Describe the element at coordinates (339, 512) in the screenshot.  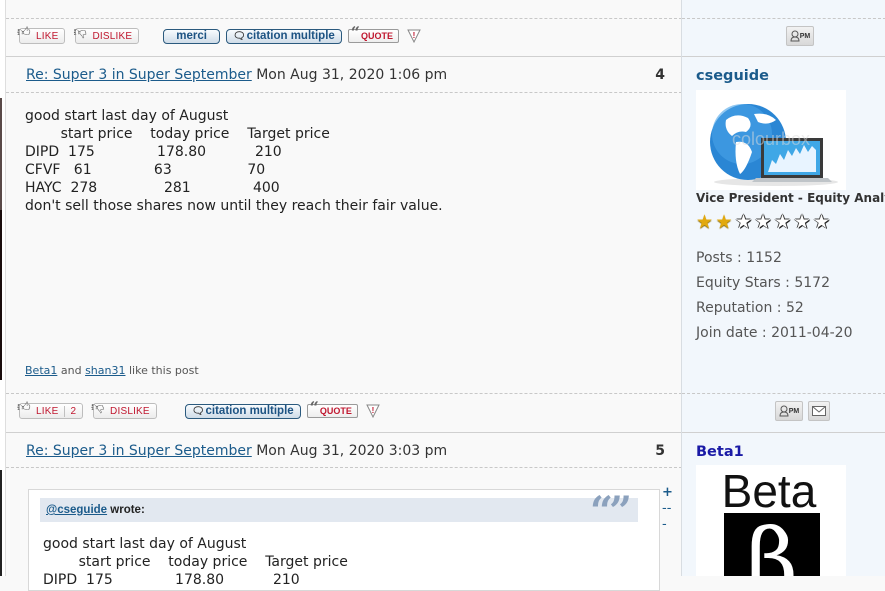
I see `quote-header: @cseguide wrote: “”` at that location.